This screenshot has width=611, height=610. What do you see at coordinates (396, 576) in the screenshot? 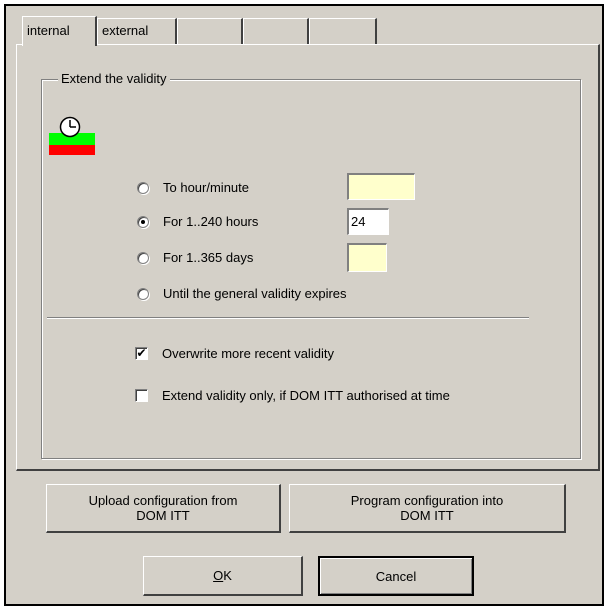
I see `cancel-button: Cancel` at bounding box center [396, 576].